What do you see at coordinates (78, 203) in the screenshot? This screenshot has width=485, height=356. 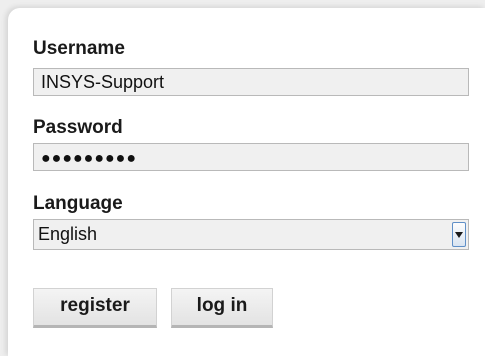 I see `language-label: Language` at bounding box center [78, 203].